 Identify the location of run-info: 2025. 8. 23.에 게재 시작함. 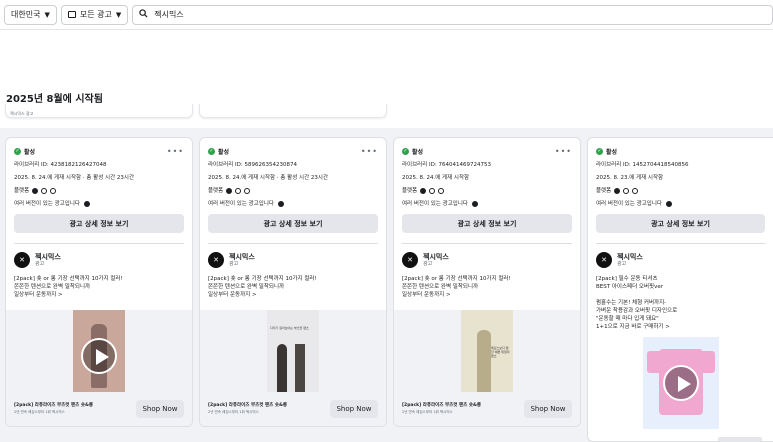
(630, 178).